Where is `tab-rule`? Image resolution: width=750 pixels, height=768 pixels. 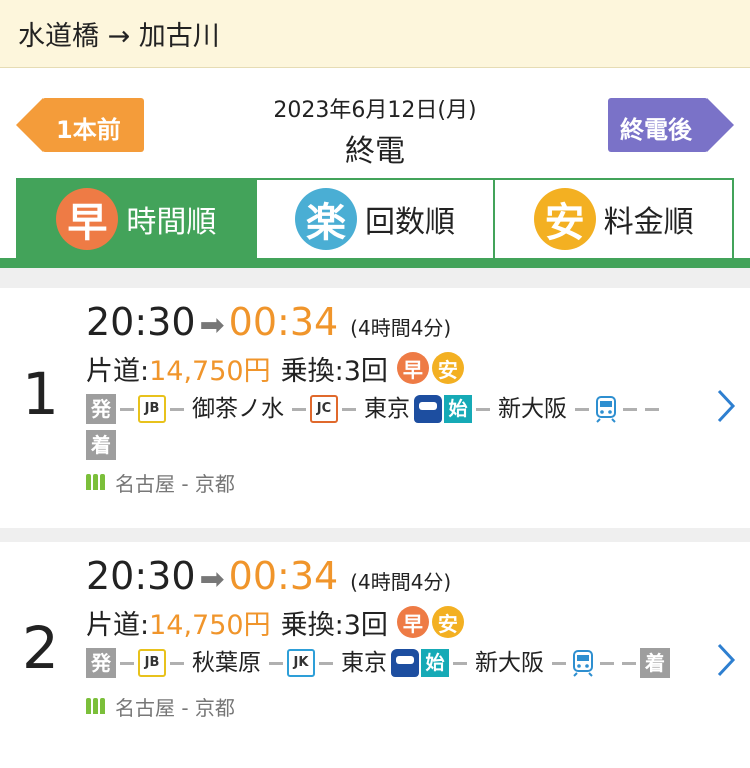 tab-rule is located at coordinates (375, 263).